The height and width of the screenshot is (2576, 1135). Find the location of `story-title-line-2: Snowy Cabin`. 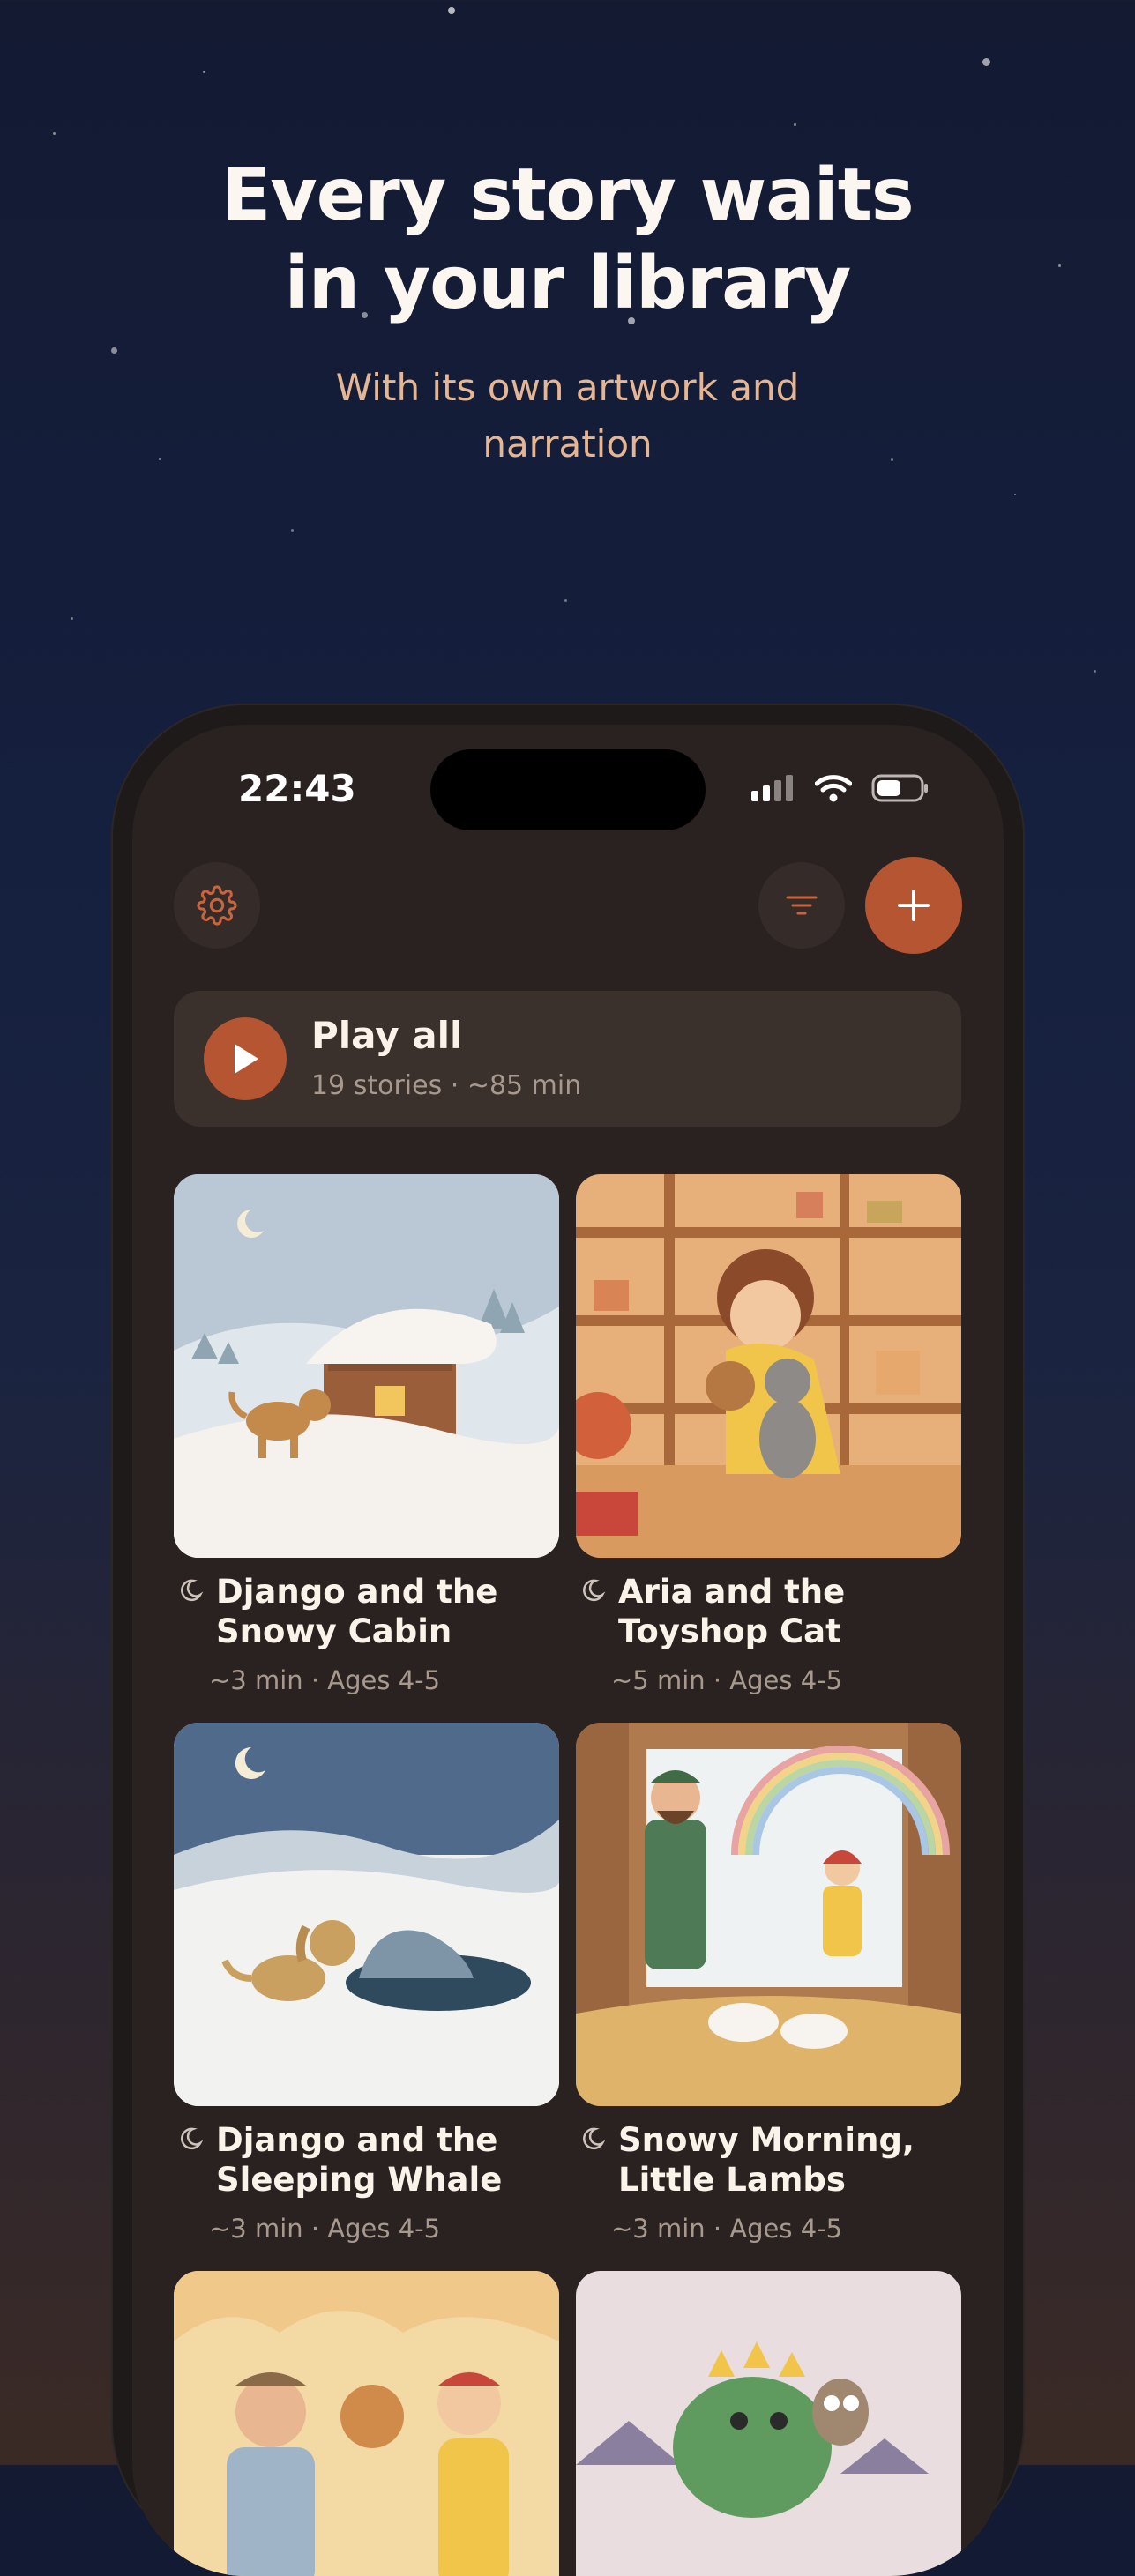

story-title-line-2: Snowy Cabin is located at coordinates (334, 1631).